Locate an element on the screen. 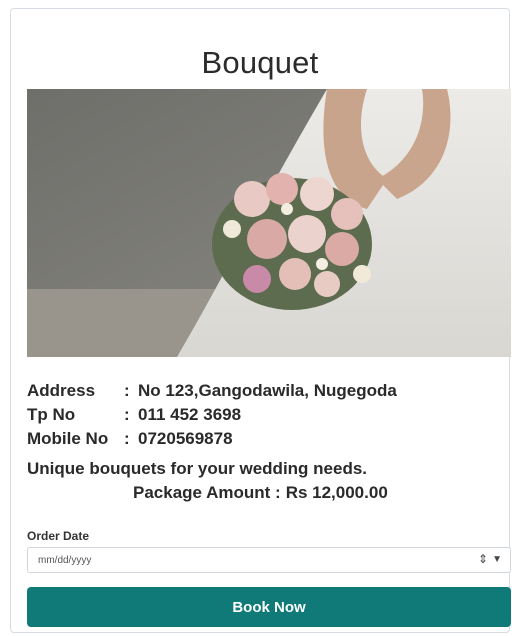  address-label: Address is located at coordinates (61, 390).